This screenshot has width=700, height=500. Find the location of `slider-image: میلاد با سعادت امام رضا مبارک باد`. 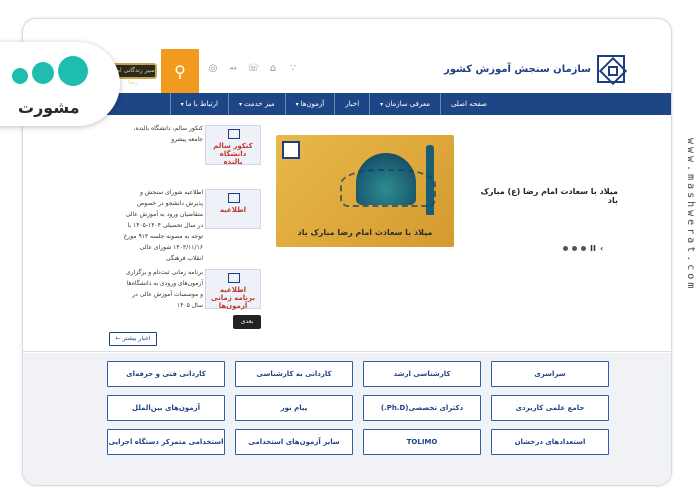

slider-image: میلاد با سعادت امام رضا مبارک باد is located at coordinates (365, 191).